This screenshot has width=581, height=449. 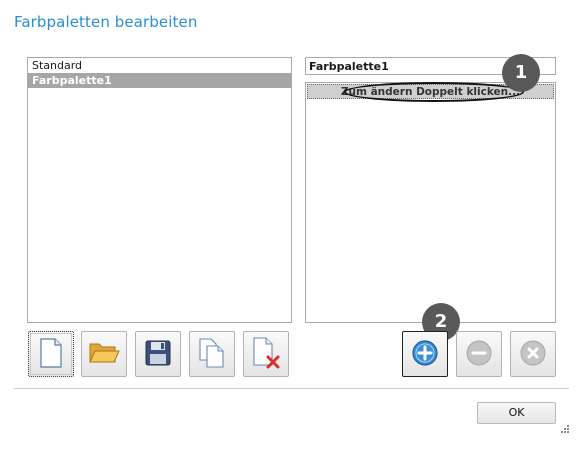 I want to click on clear-circle-icon, so click(x=533, y=354).